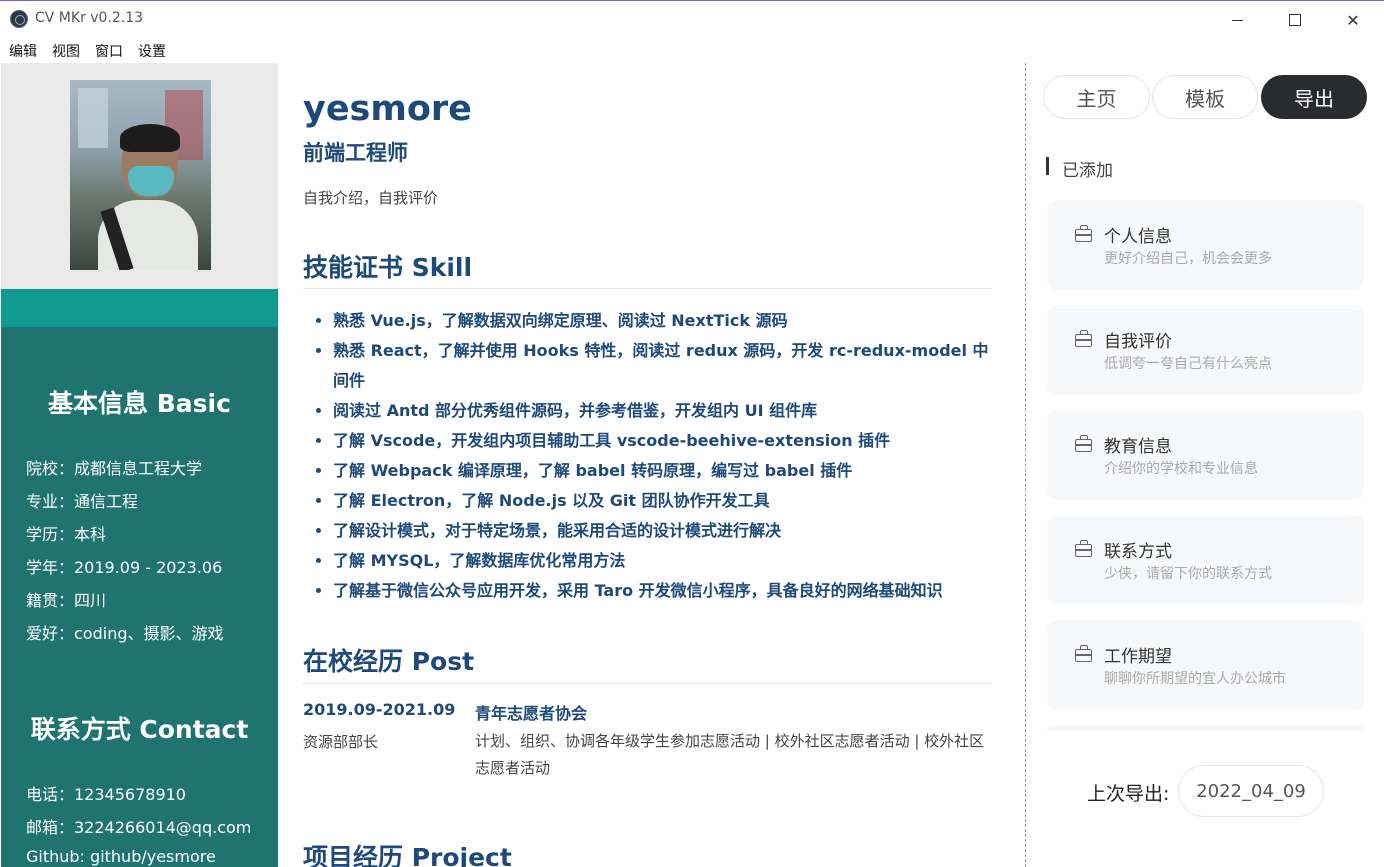  Describe the element at coordinates (66, 51) in the screenshot. I see `menu-view: 视图` at that location.